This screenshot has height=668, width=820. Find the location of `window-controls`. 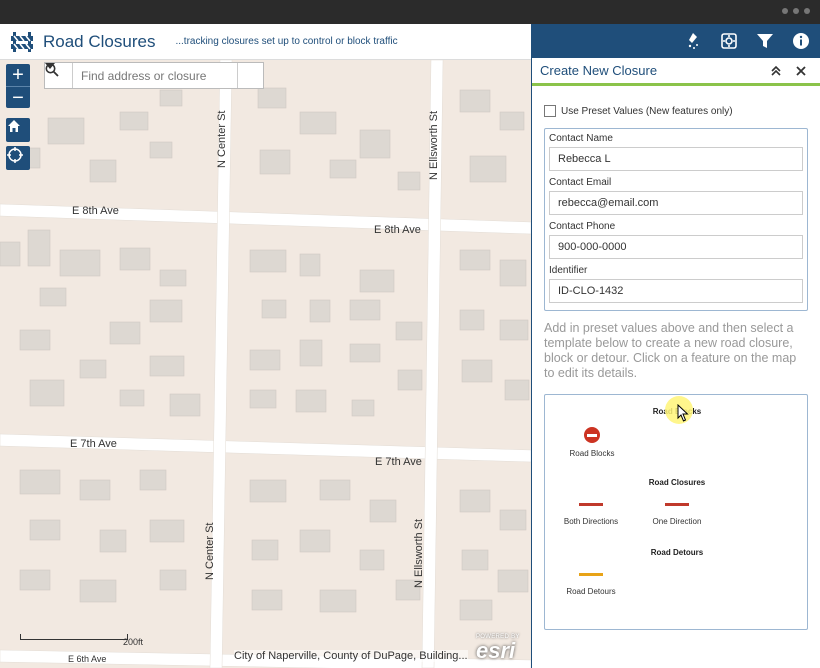

window-controls is located at coordinates (796, 11).